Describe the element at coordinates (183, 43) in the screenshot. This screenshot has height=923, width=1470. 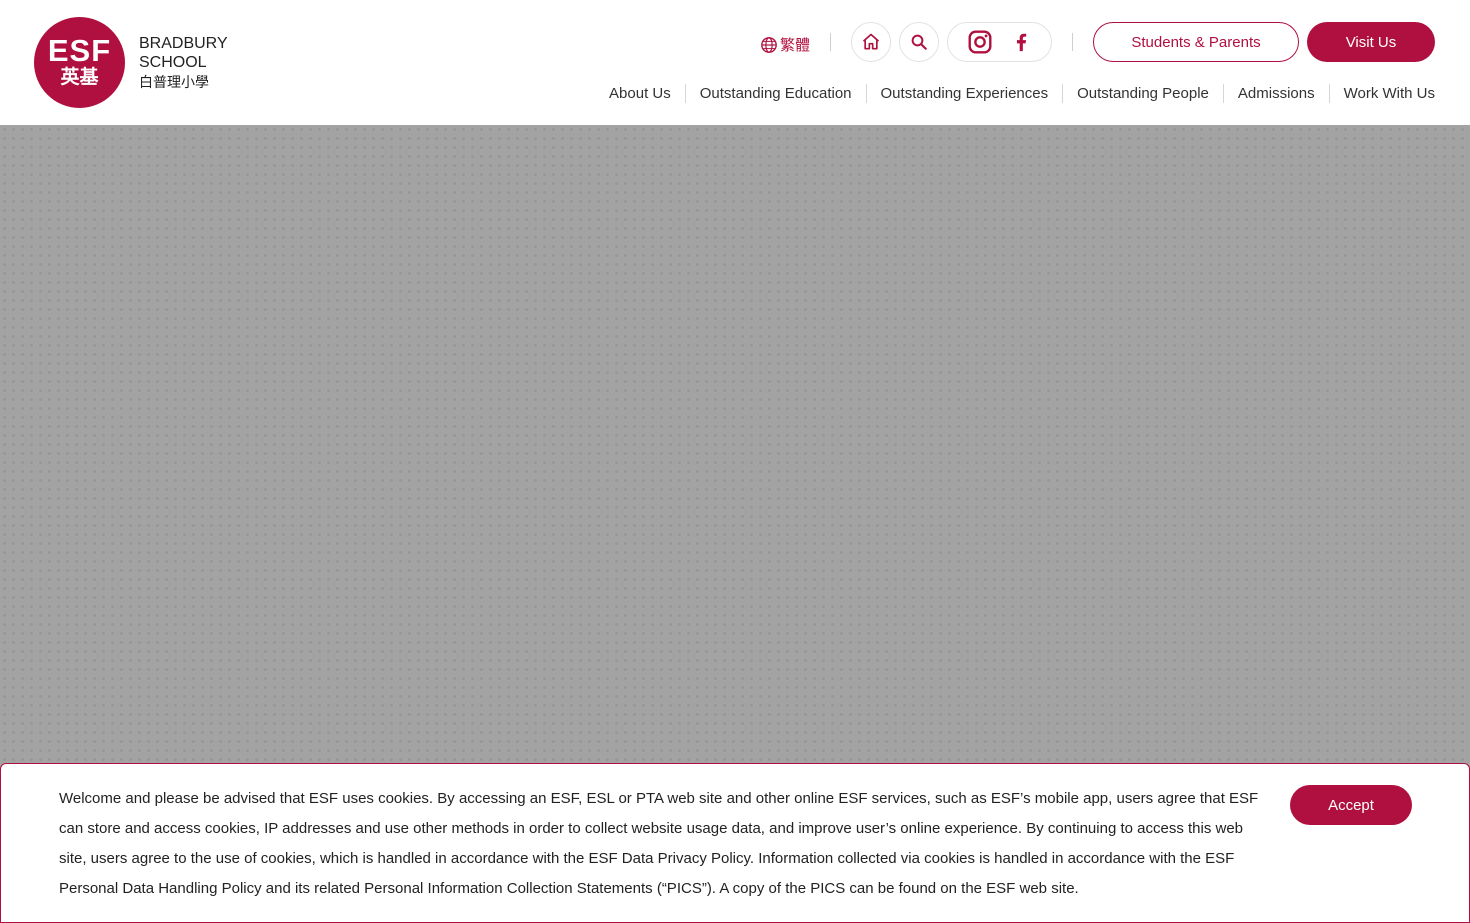
I see `school-name-line1: BRADBURY` at that location.